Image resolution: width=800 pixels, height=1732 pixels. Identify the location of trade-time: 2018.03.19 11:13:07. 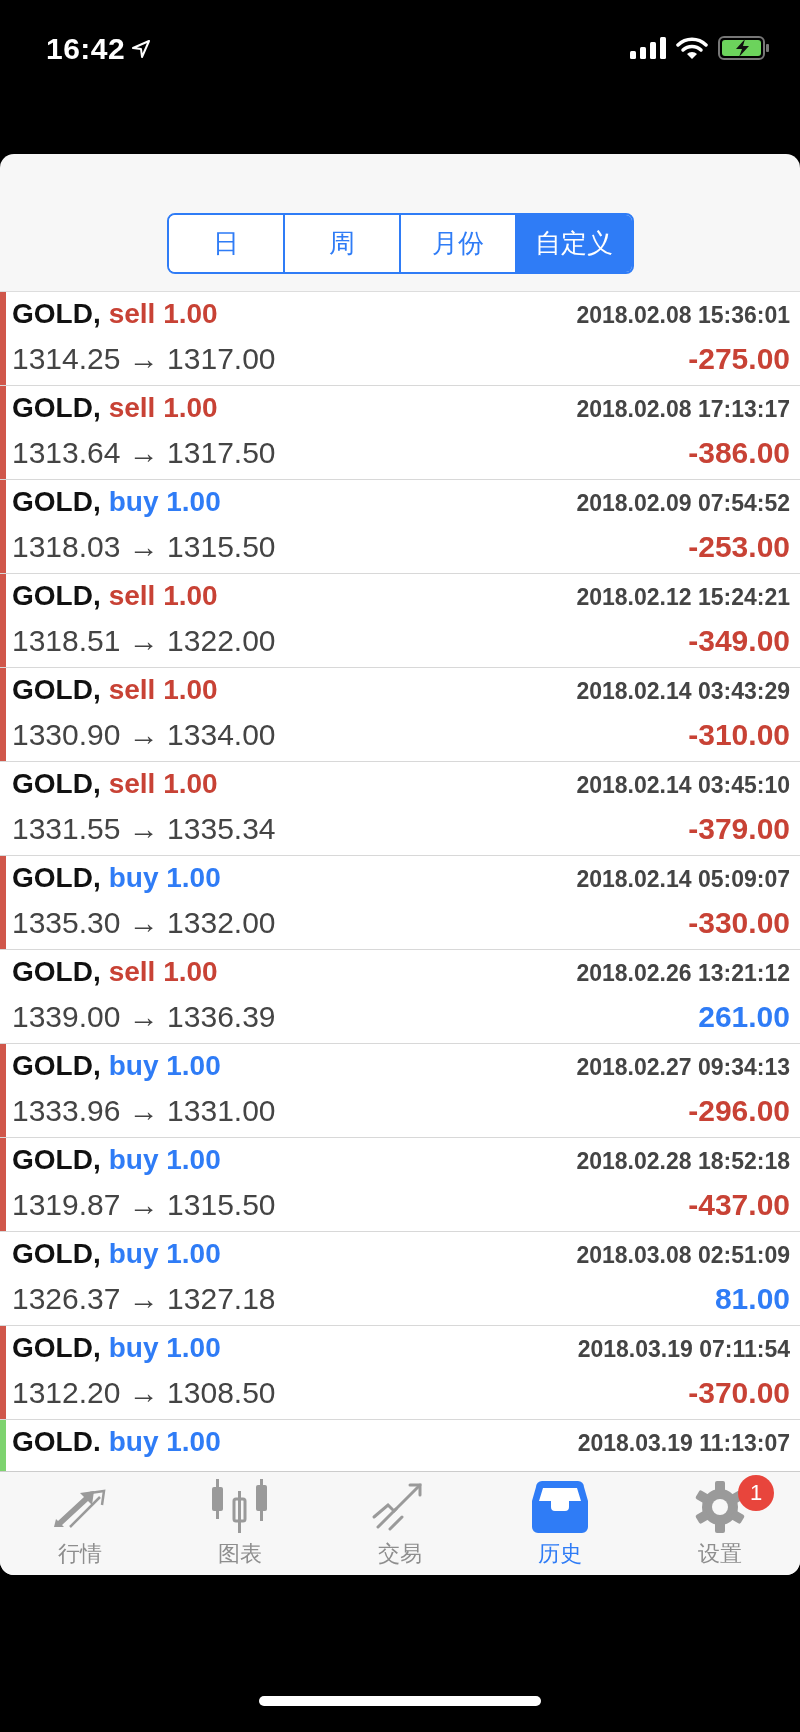
(683, 1443).